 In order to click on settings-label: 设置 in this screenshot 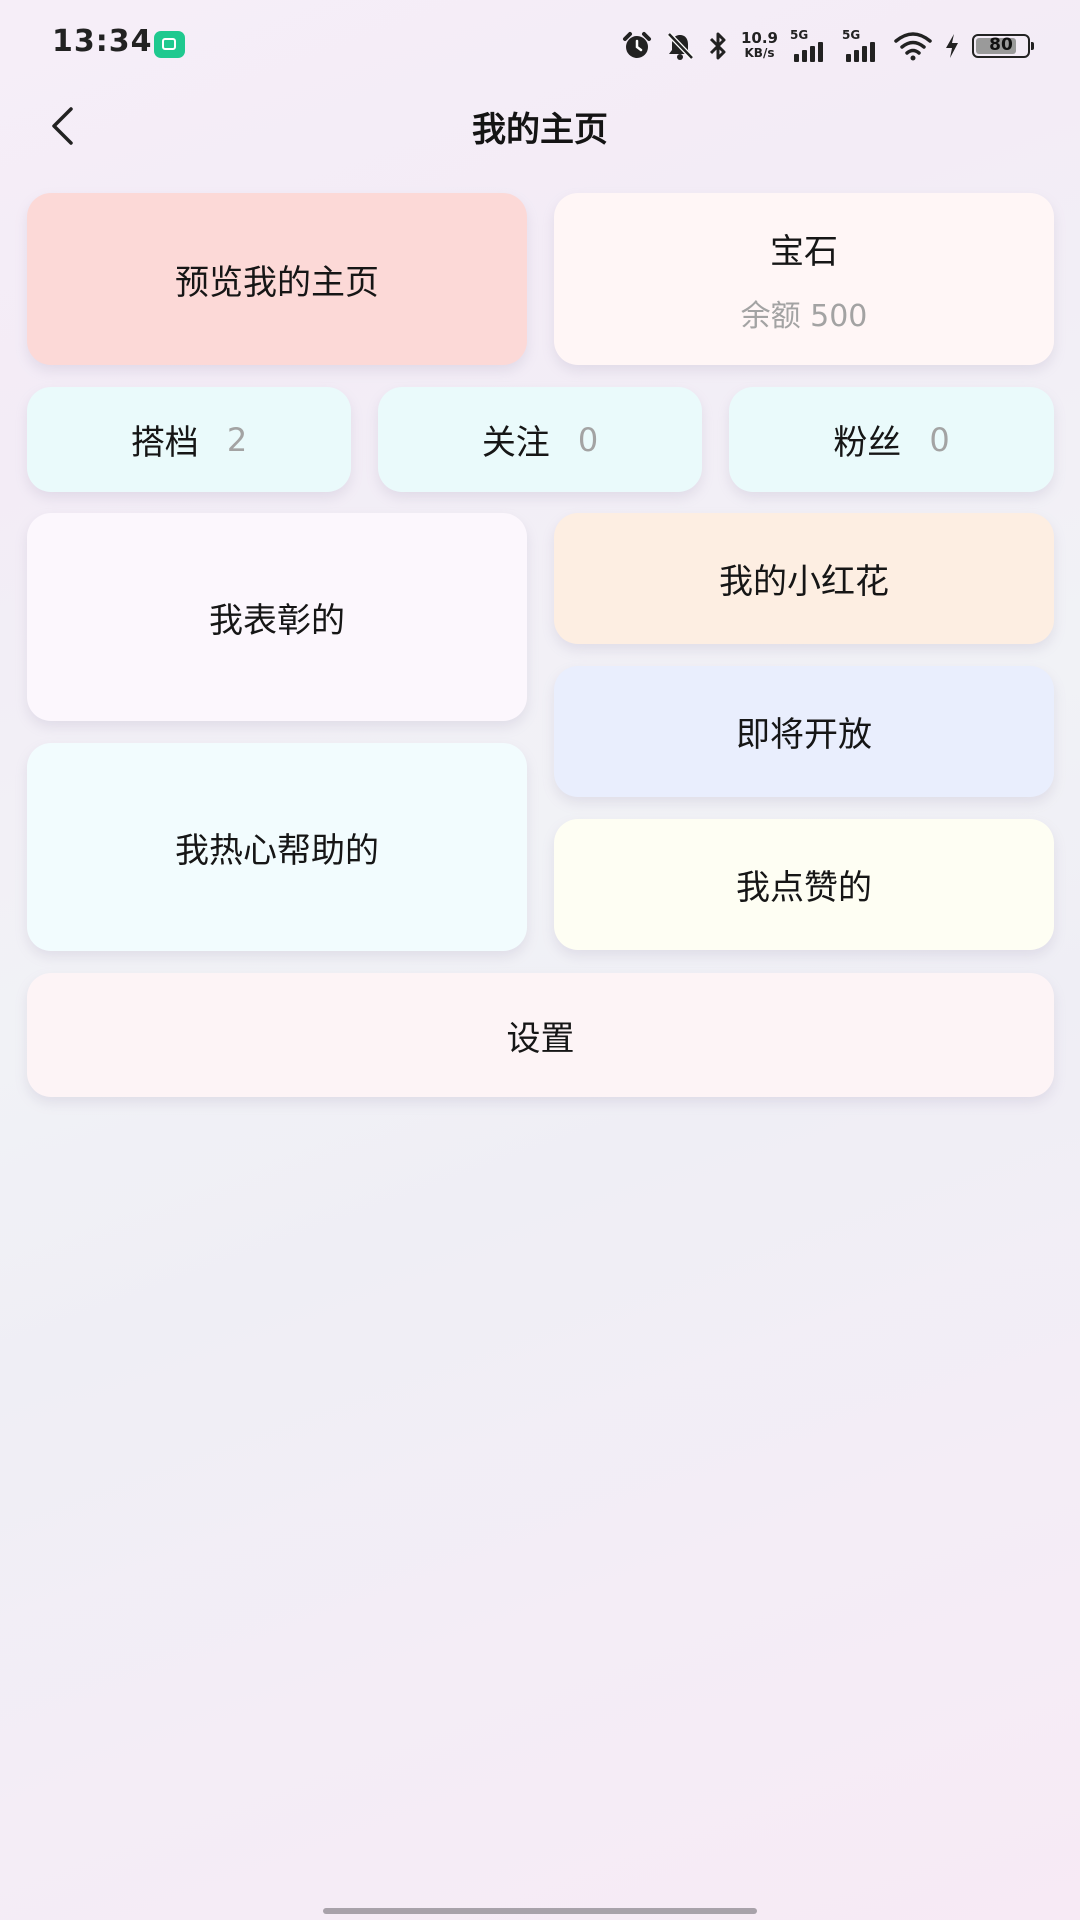, I will do `click(540, 1038)`.